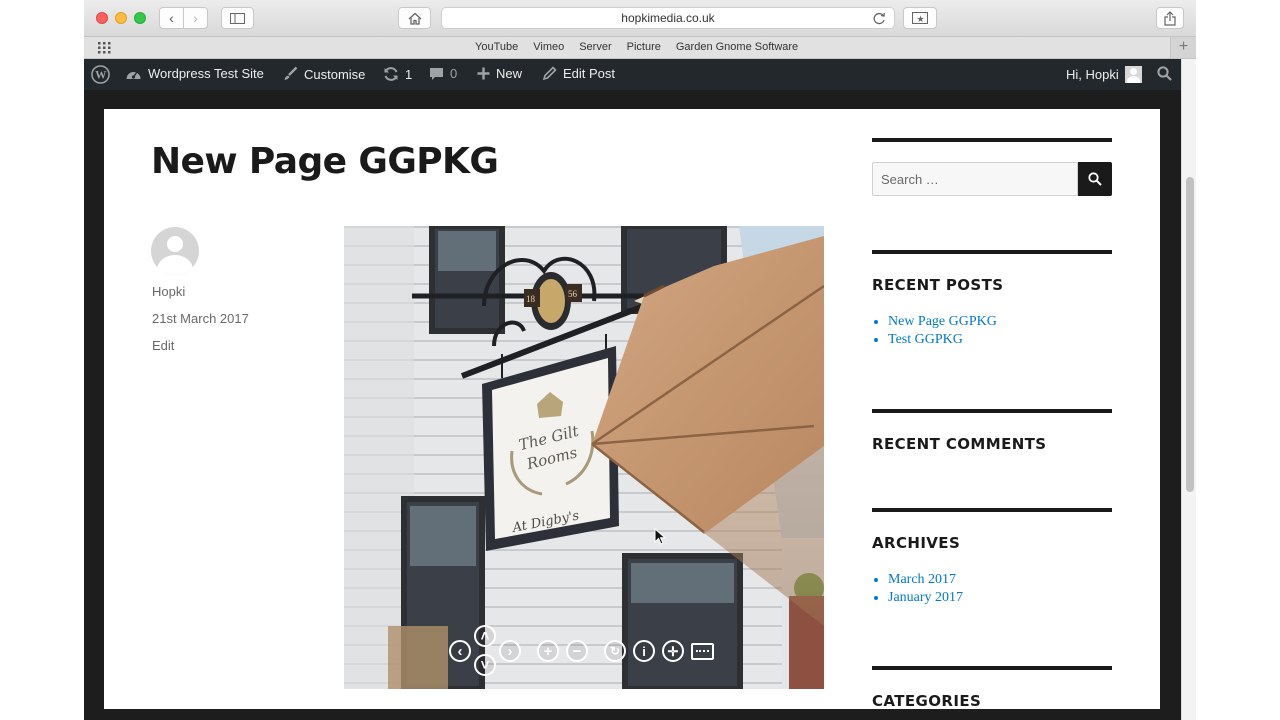 The image size is (1280, 720). Describe the element at coordinates (992, 589) in the screenshot. I see `archives-list: March 2017 January 2017` at that location.